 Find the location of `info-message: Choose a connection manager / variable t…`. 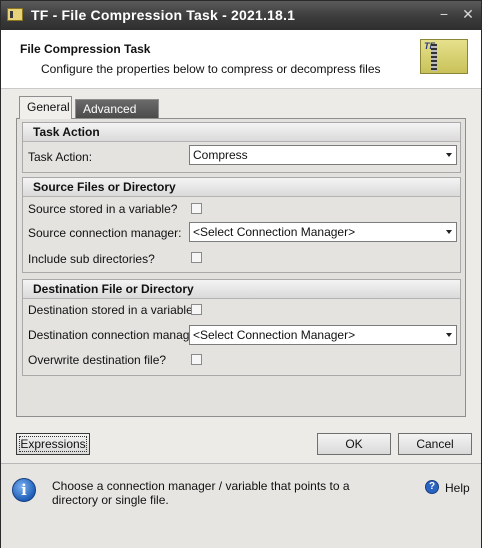

info-message: Choose a connection manager / variable t… is located at coordinates (201, 493).